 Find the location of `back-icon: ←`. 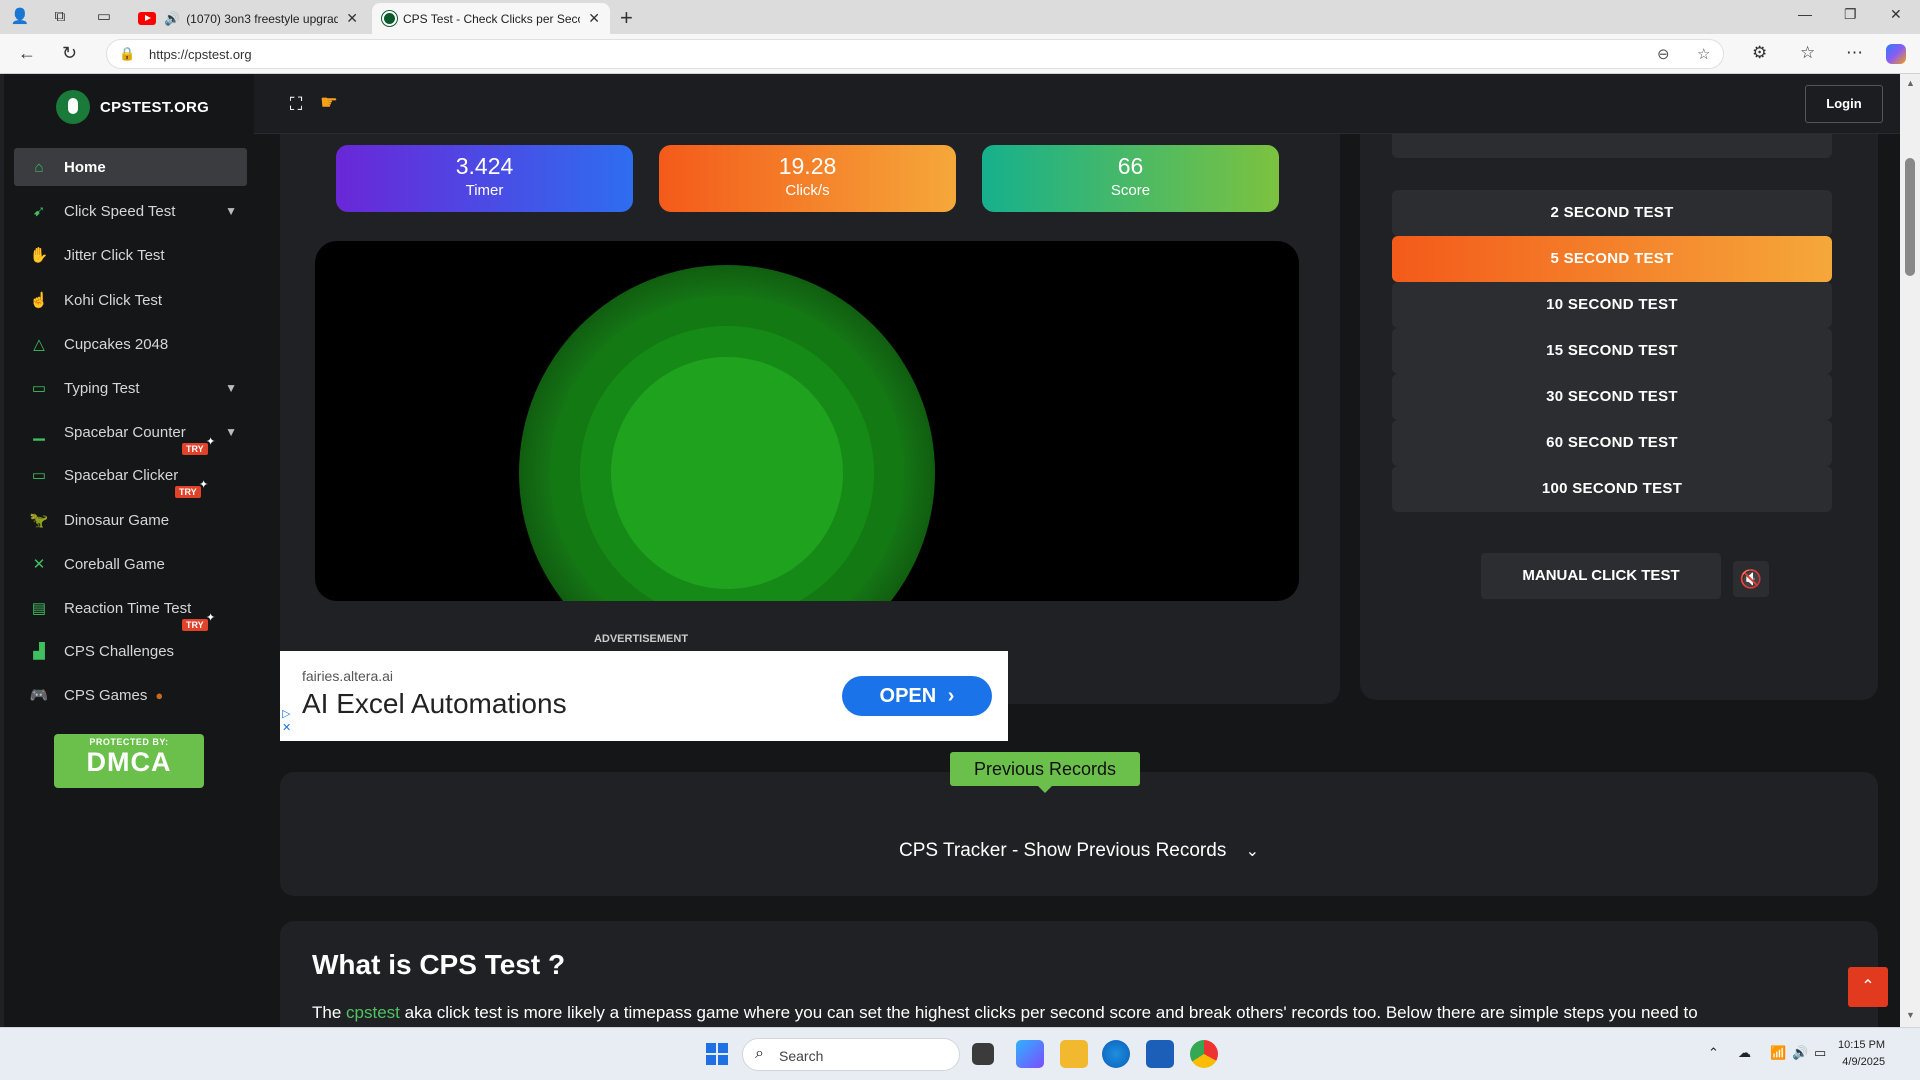

back-icon: ← is located at coordinates (27, 53).